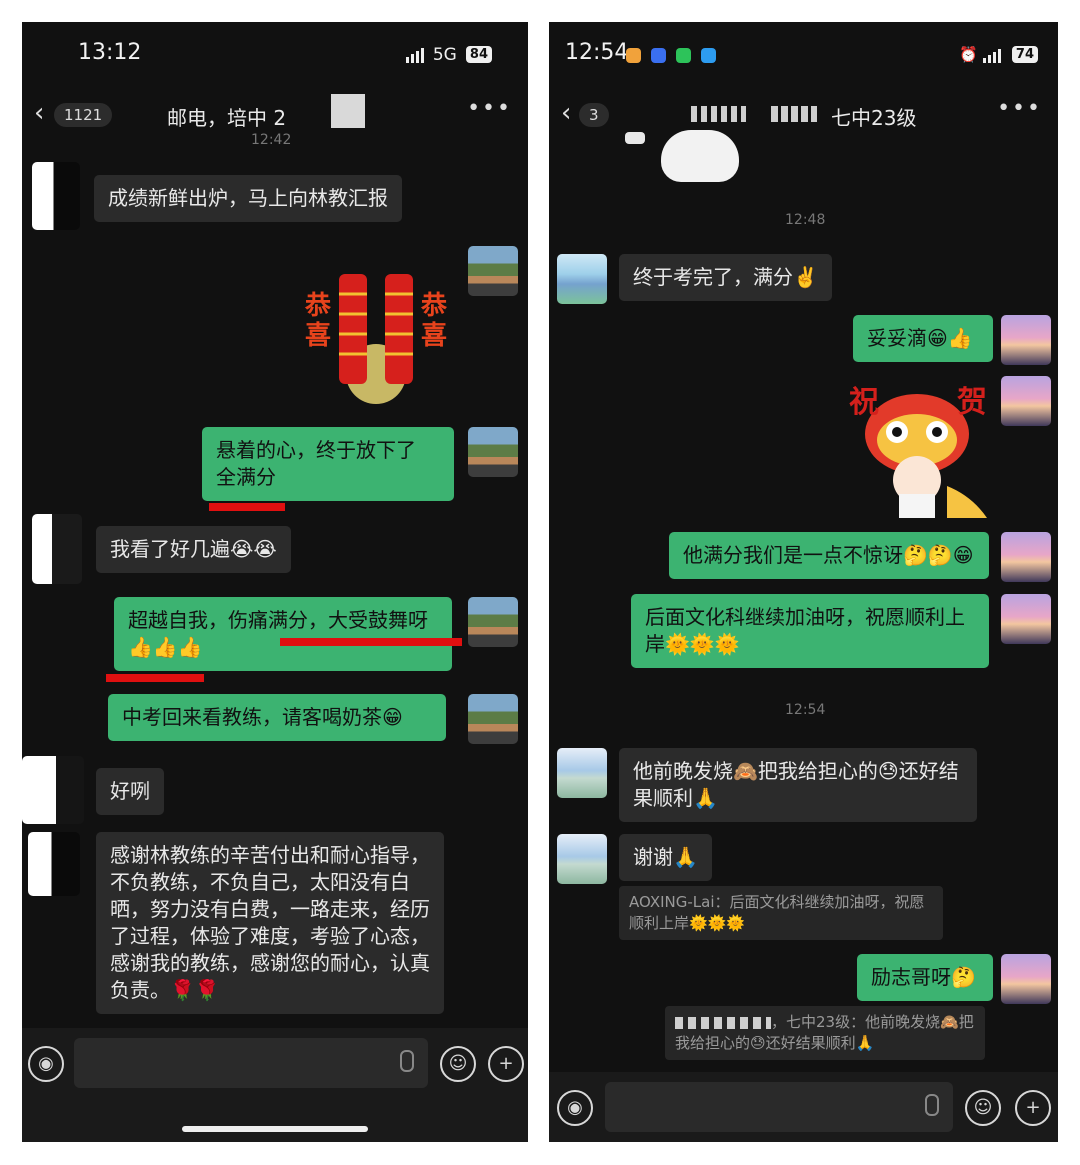 The height and width of the screenshot is (1165, 1080). What do you see at coordinates (594, 115) in the screenshot?
I see `unread-count-badge: 3` at bounding box center [594, 115].